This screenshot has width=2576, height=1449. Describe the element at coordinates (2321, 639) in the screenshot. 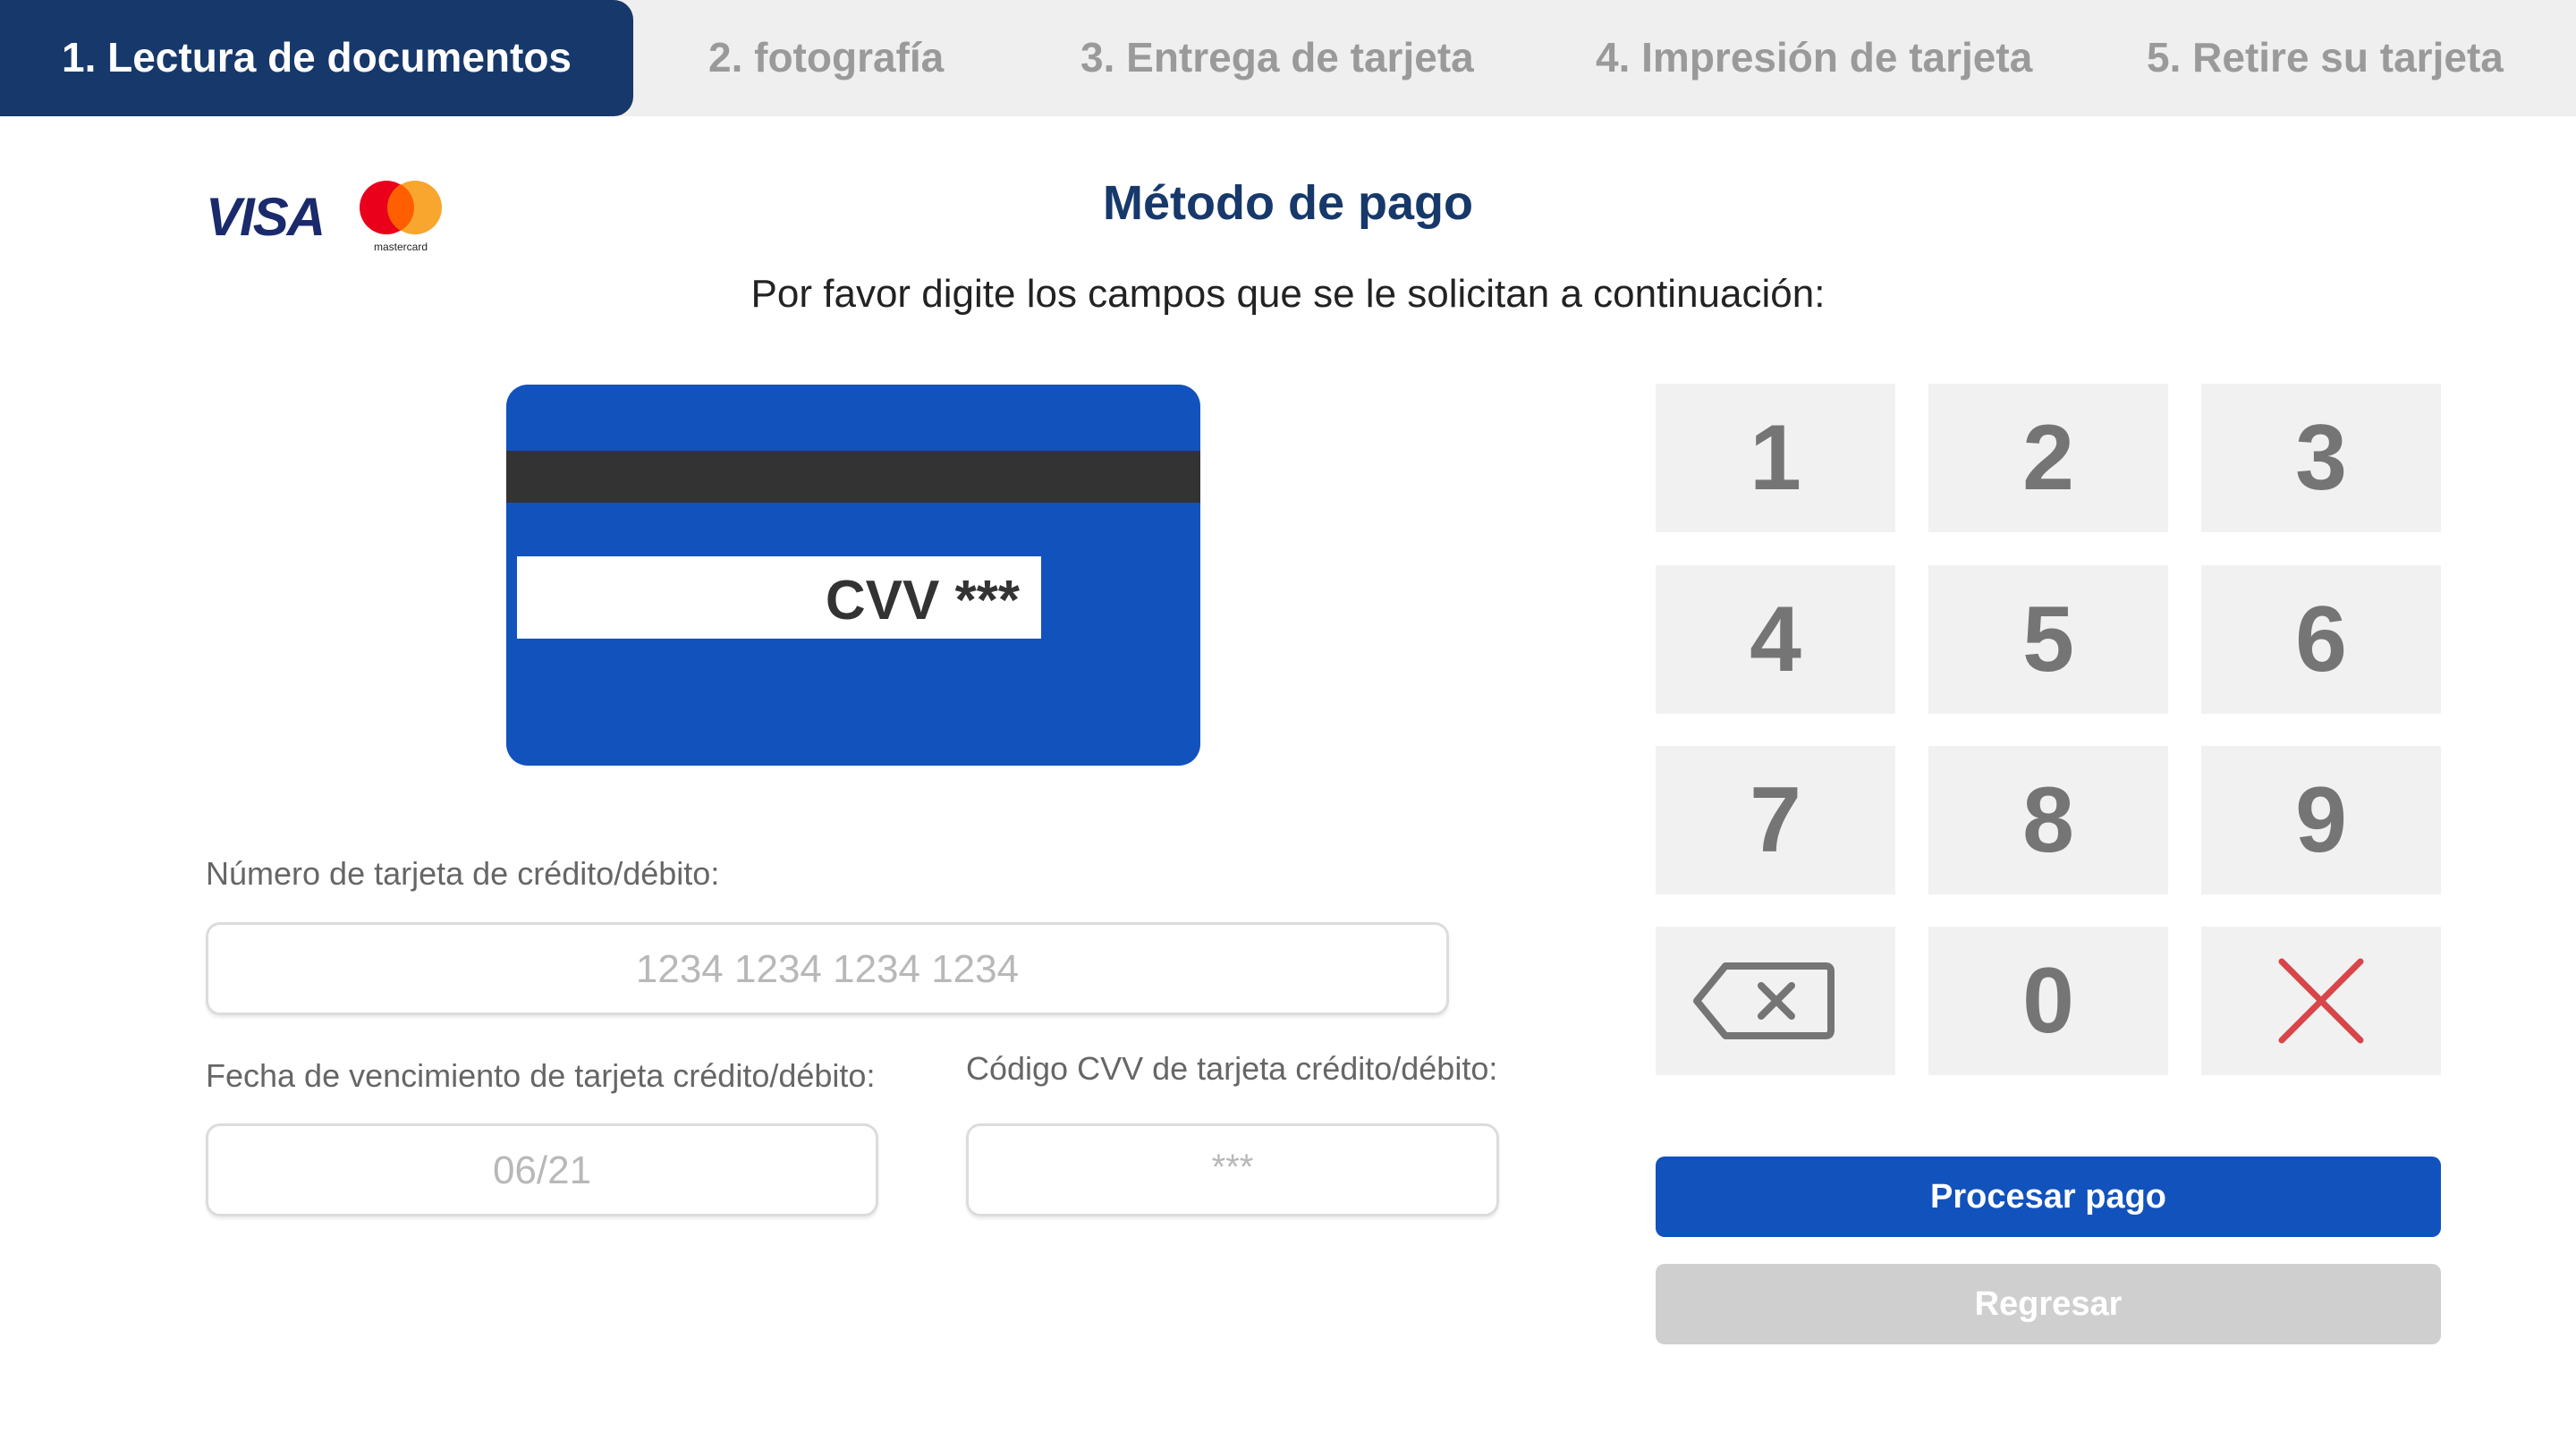

I see `key-6: 6` at that location.